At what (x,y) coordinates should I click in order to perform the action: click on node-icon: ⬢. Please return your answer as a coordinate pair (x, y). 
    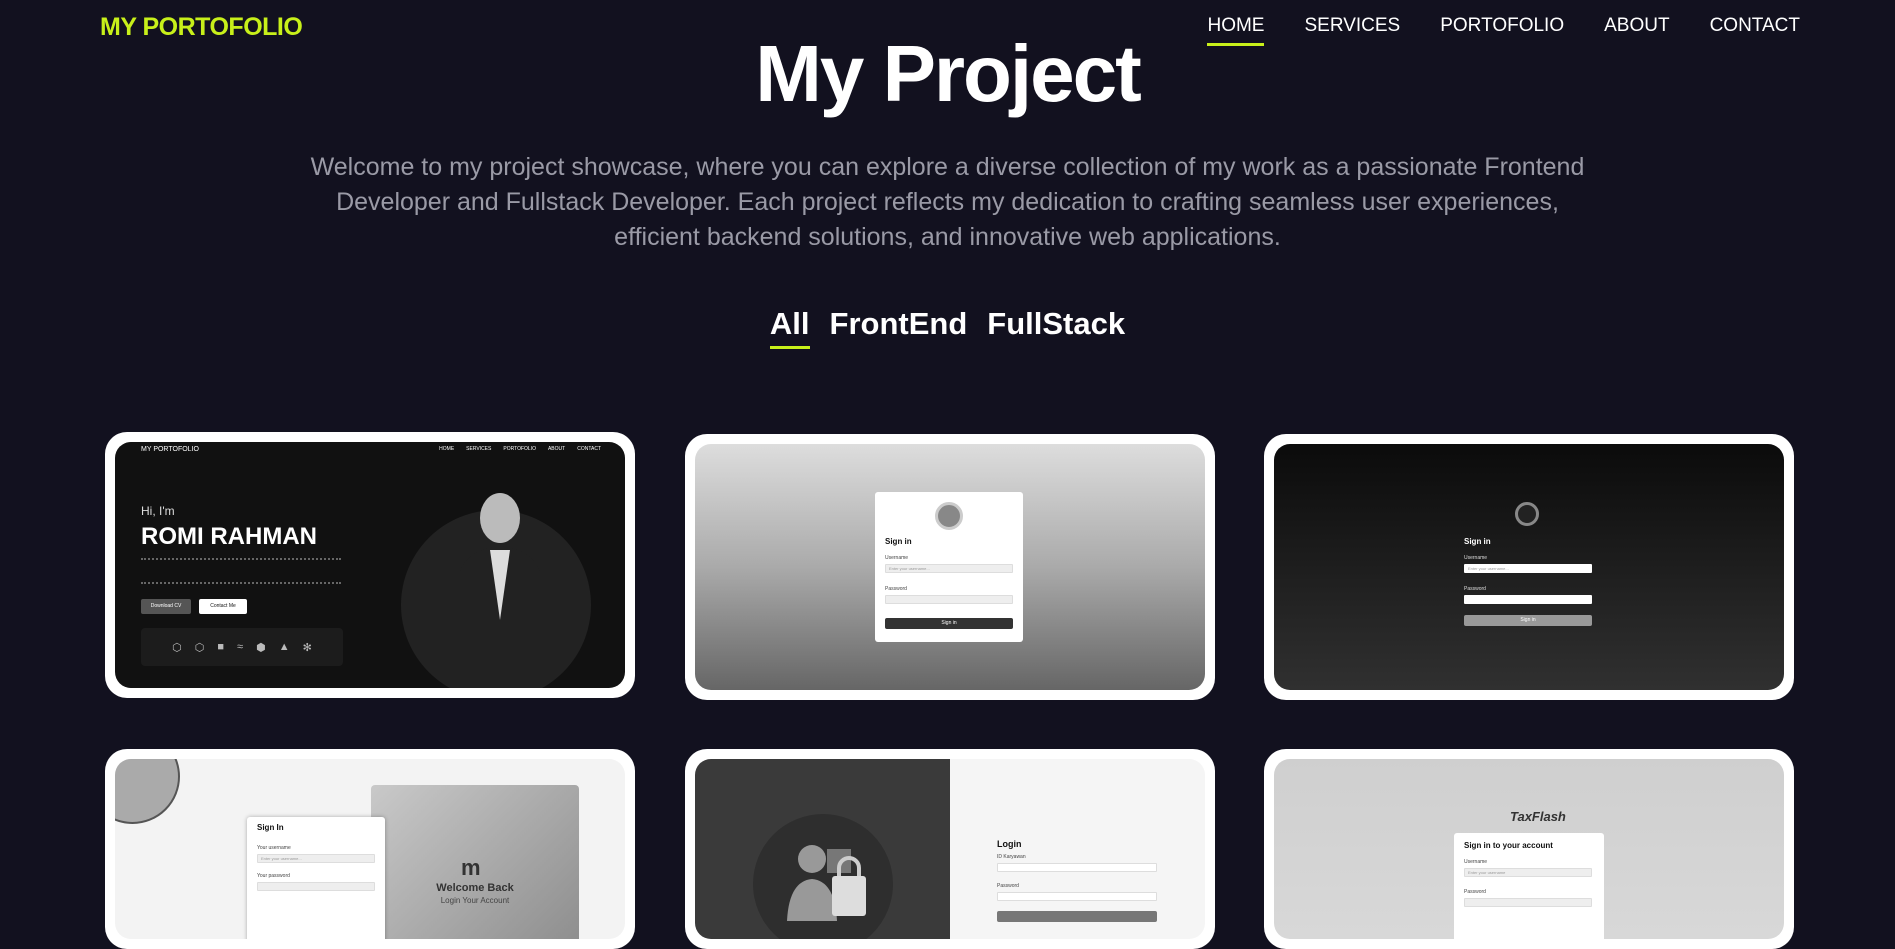
    Looking at the image, I should click on (261, 647).